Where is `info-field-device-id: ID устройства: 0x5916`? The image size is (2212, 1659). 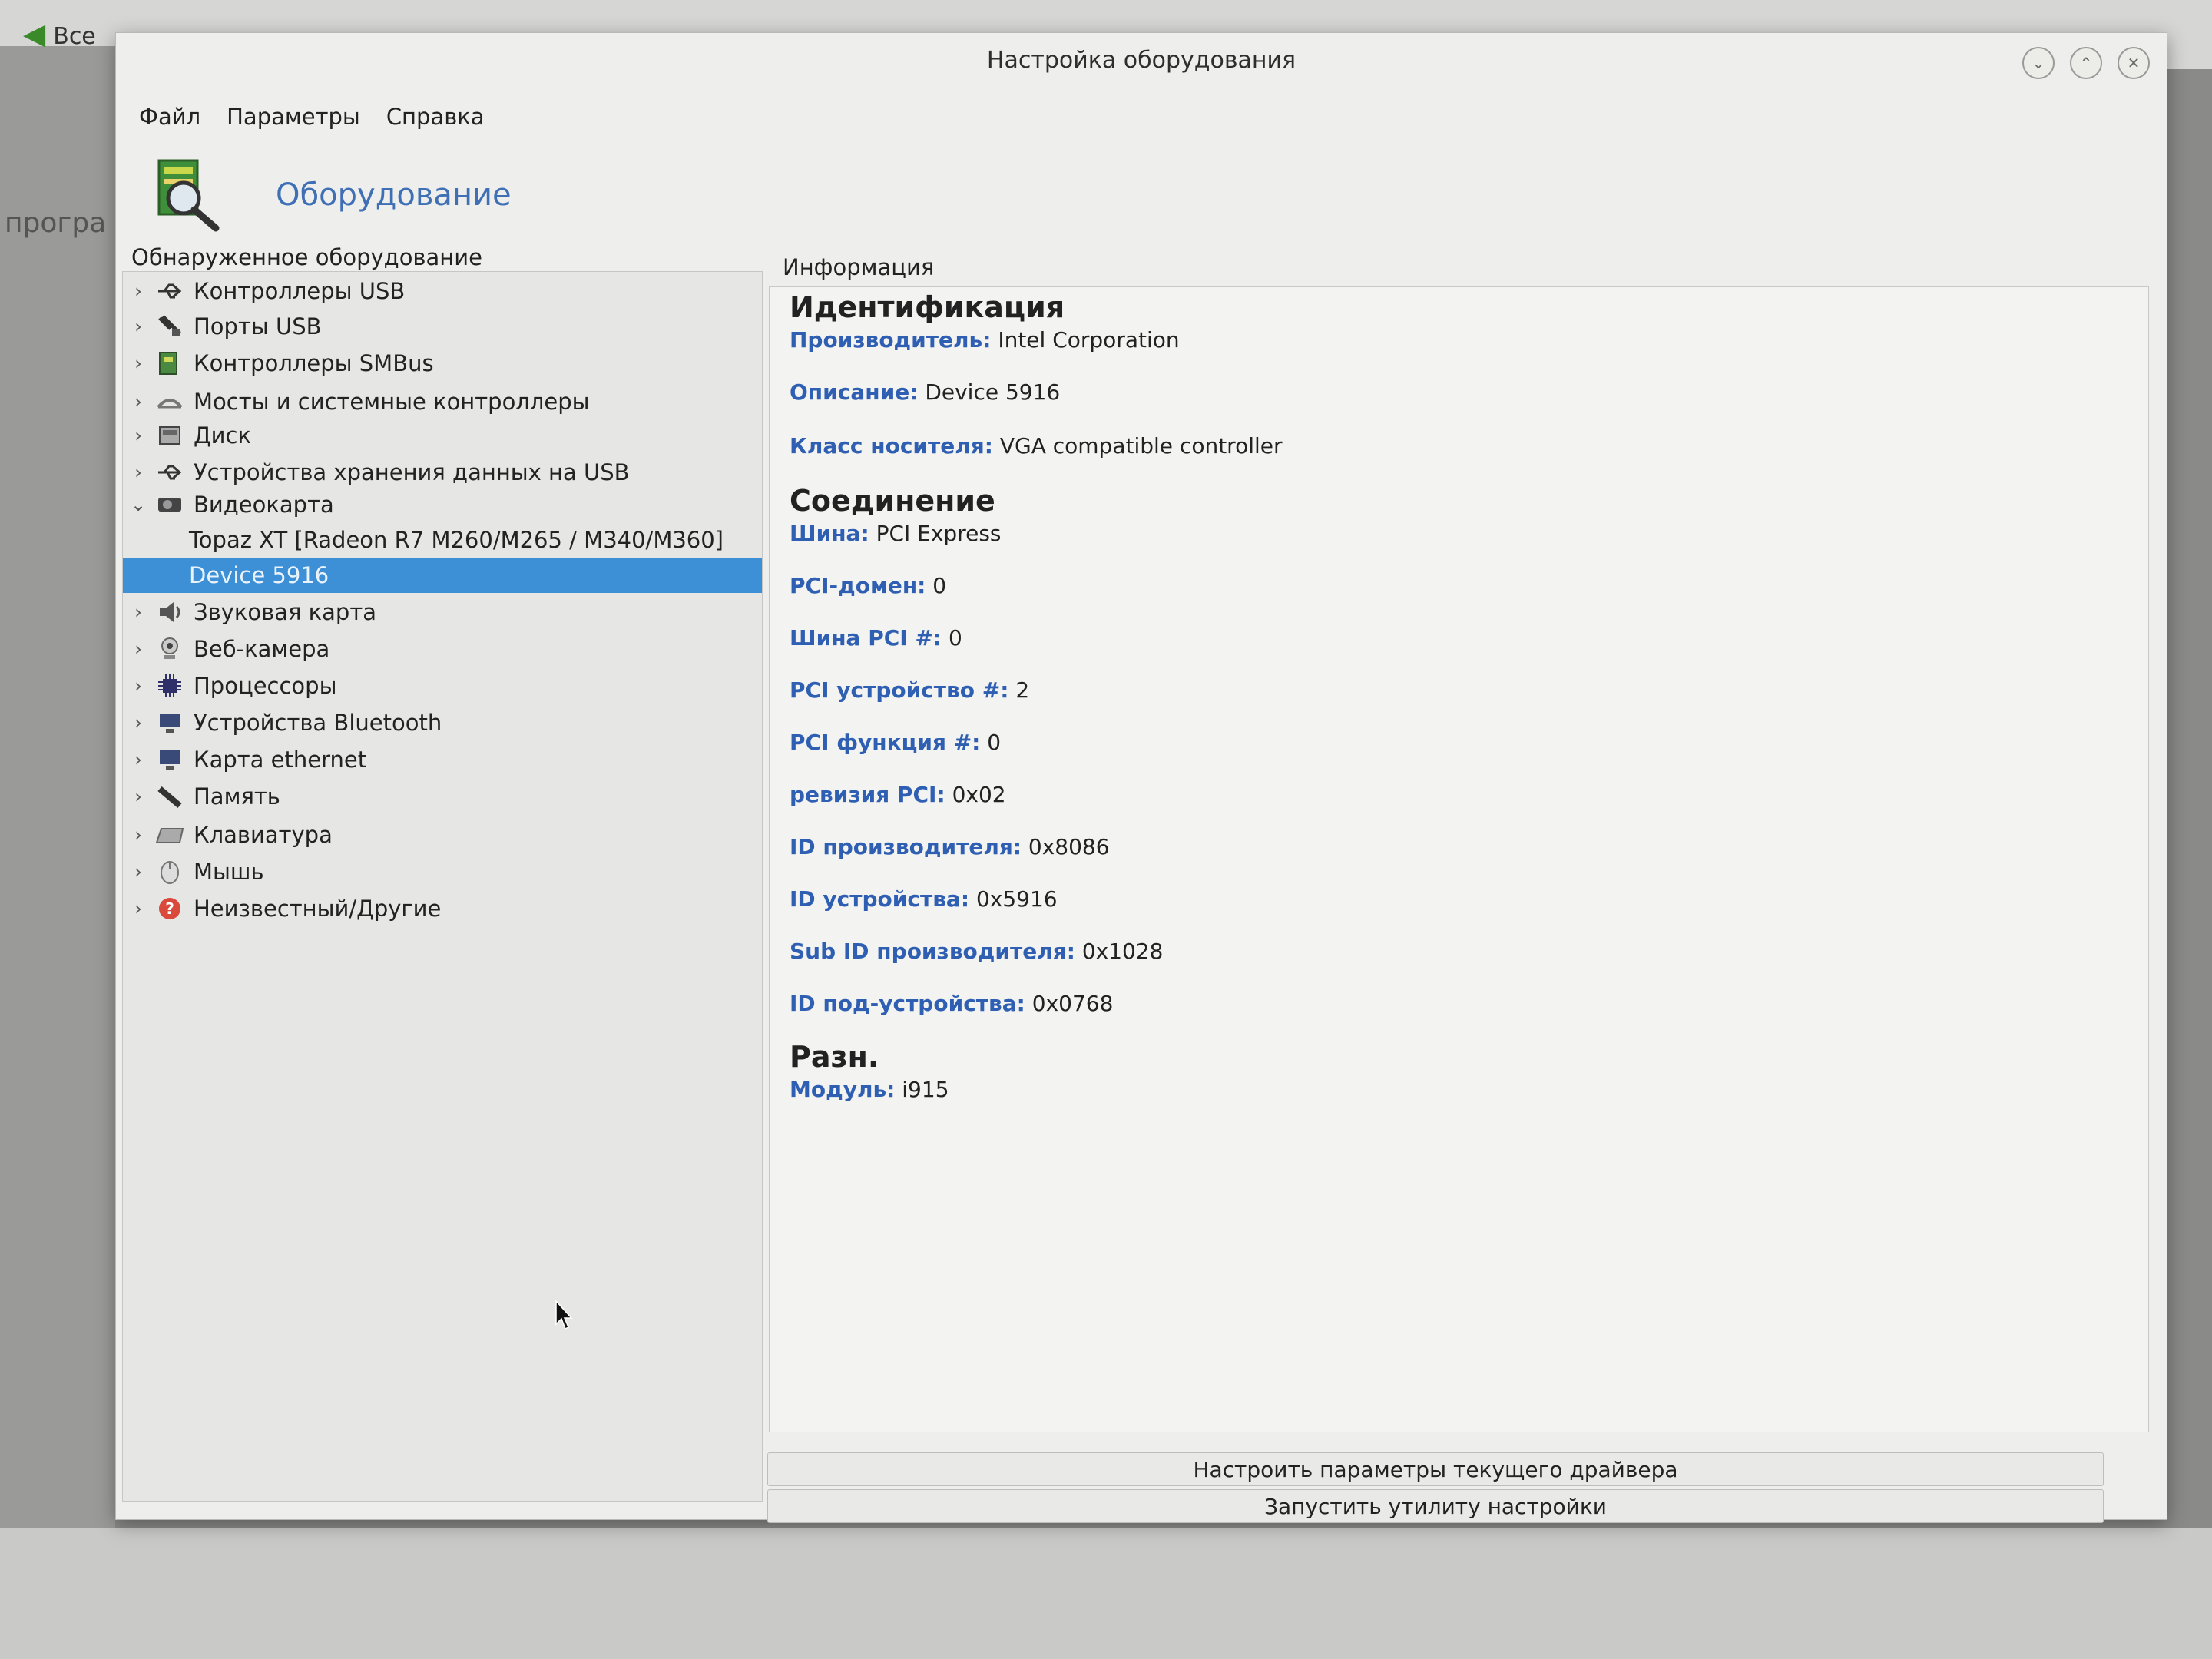
info-field-device-id: ID устройства: 0x5916 is located at coordinates (924, 899).